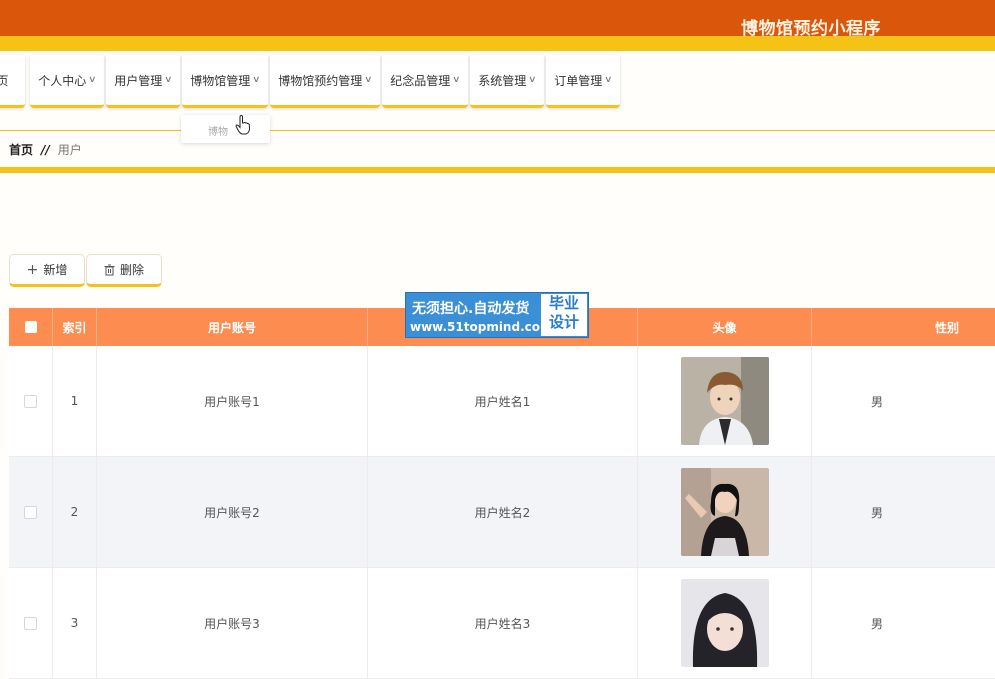 This screenshot has height=679, width=995. Describe the element at coordinates (109, 269) in the screenshot. I see `trash-icon` at that location.